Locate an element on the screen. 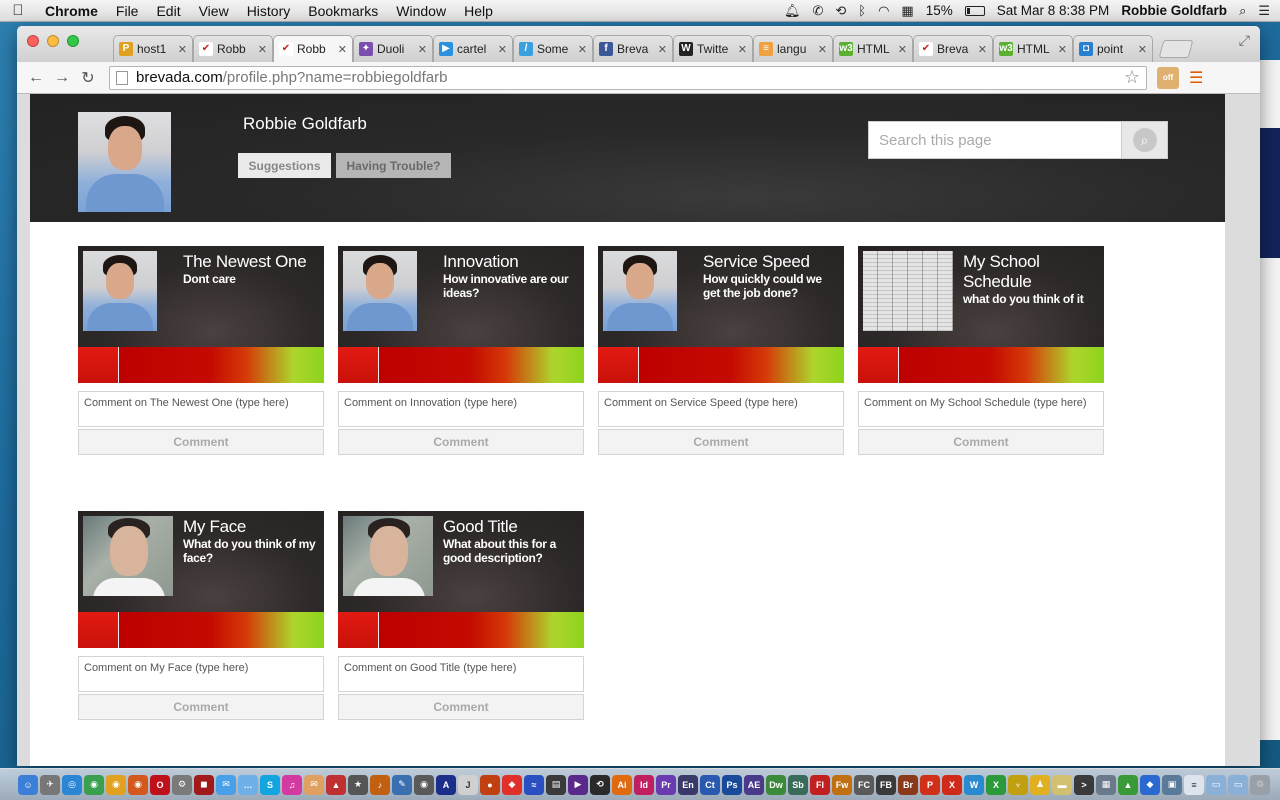 This screenshot has width=1280, height=800. dock-premiere-icon: Pr is located at coordinates (666, 784).